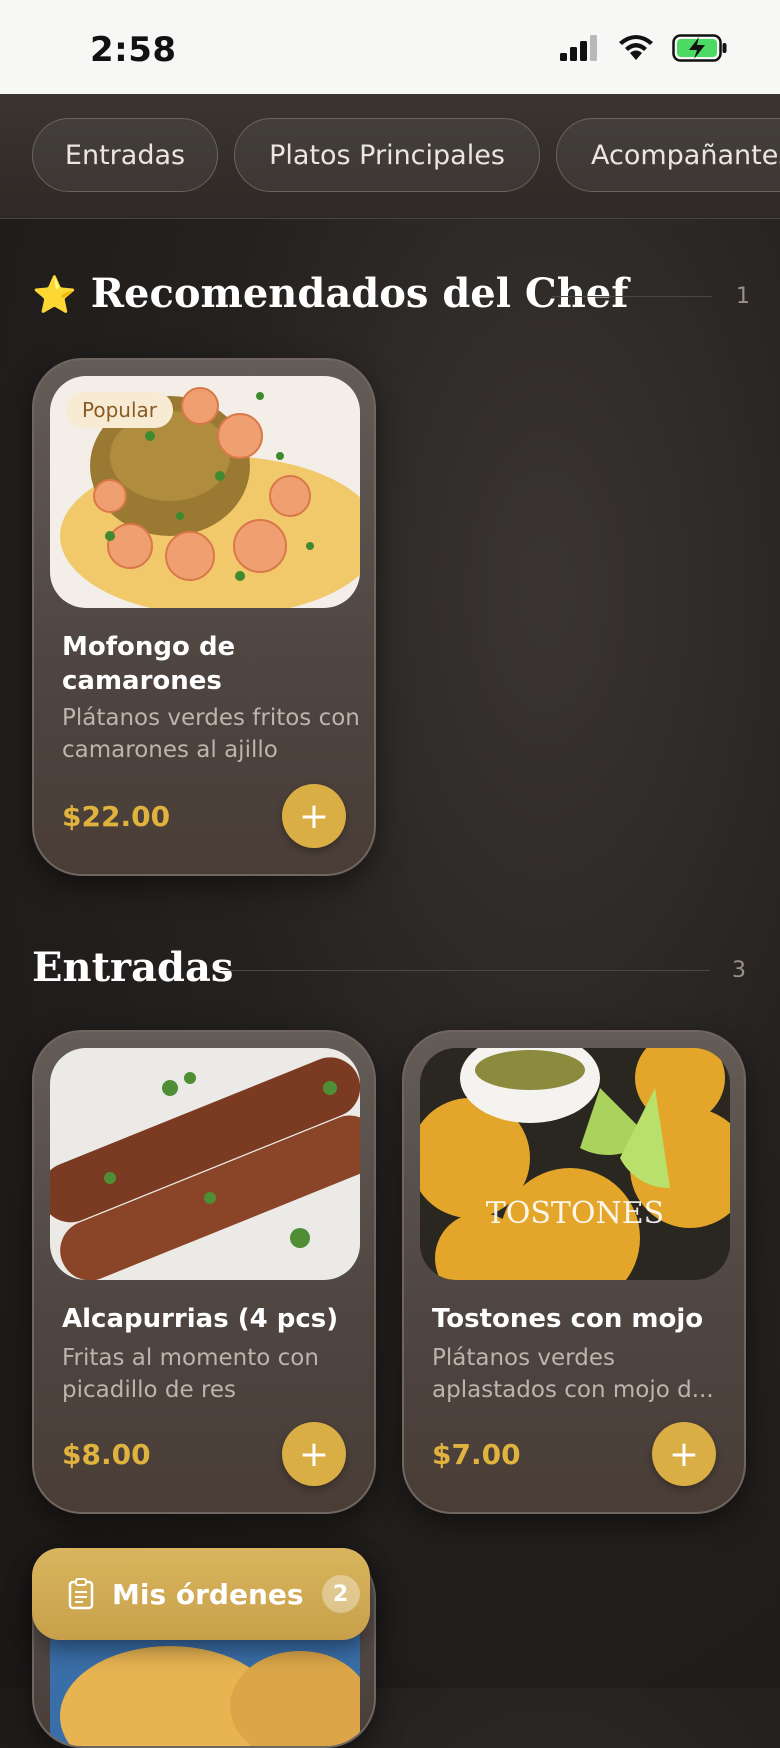 The width and height of the screenshot is (780, 1748). Describe the element at coordinates (205, 492) in the screenshot. I see `dish-image-mofongo: Popular` at that location.